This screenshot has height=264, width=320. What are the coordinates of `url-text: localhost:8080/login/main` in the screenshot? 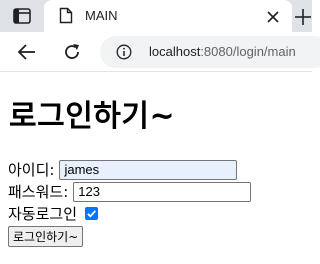 It's located at (222, 51).